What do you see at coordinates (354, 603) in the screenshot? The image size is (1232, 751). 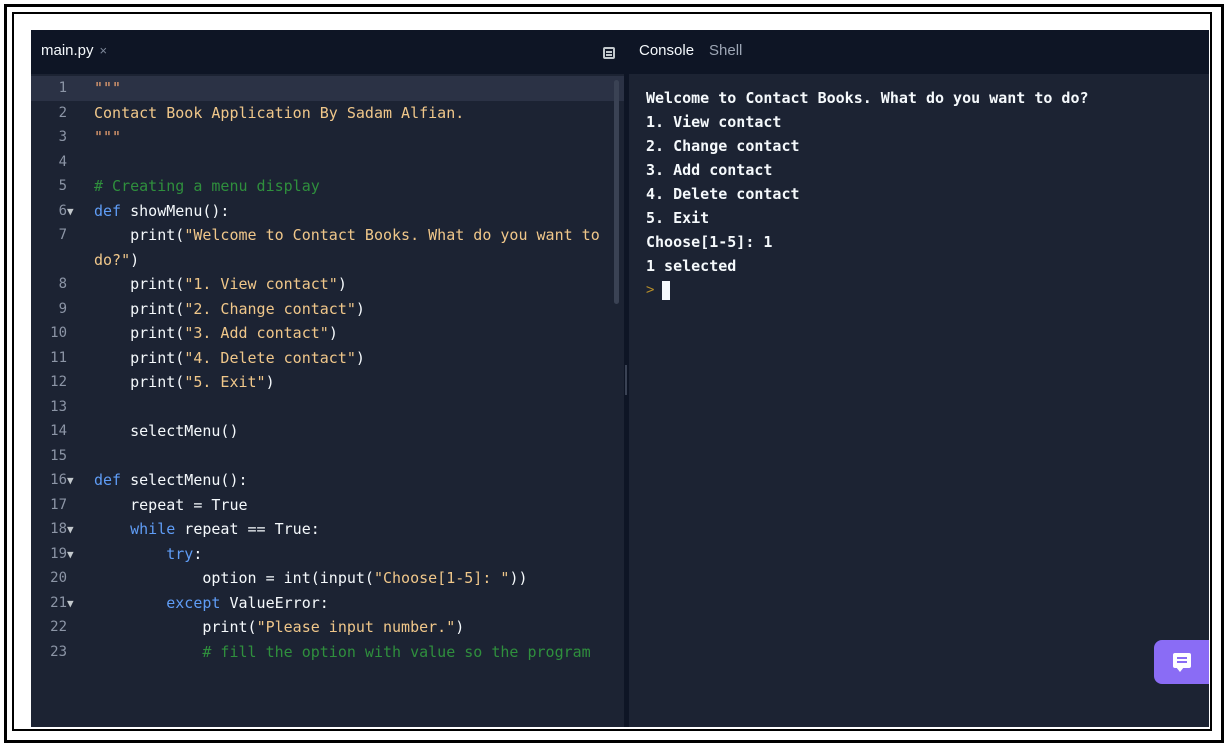 I see `code-text: except ValueError:` at bounding box center [354, 603].